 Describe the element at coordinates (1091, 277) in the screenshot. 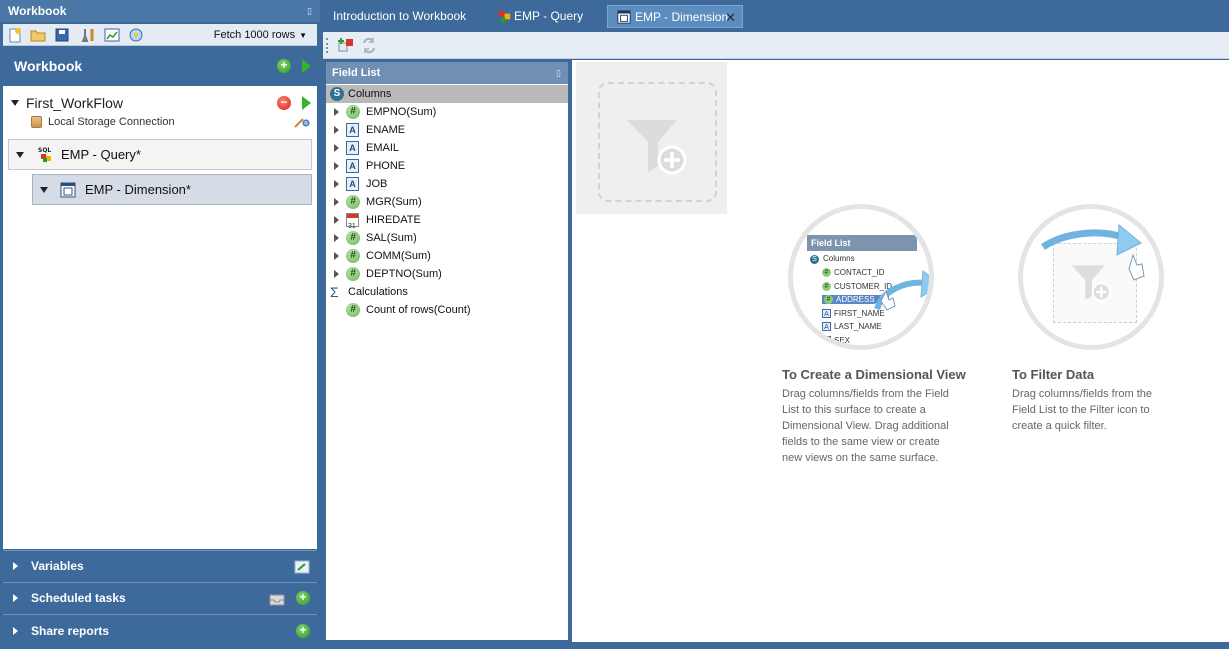

I see `filter-illustration` at that location.